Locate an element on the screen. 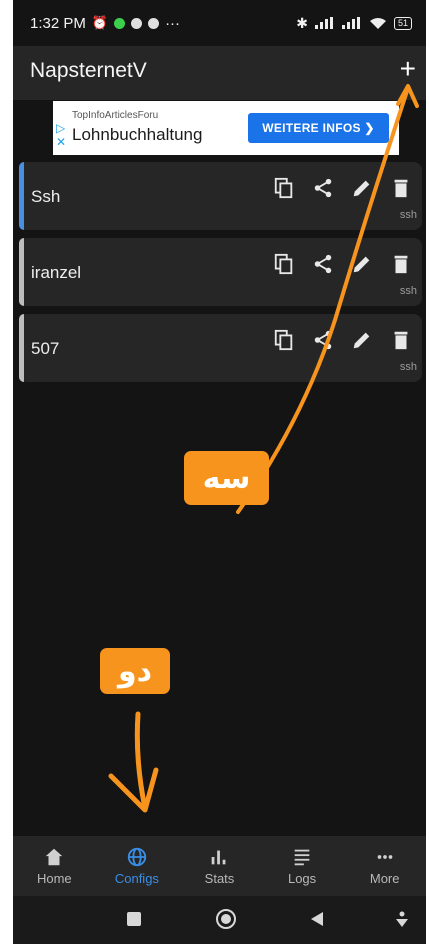  home-button is located at coordinates (226, 919).